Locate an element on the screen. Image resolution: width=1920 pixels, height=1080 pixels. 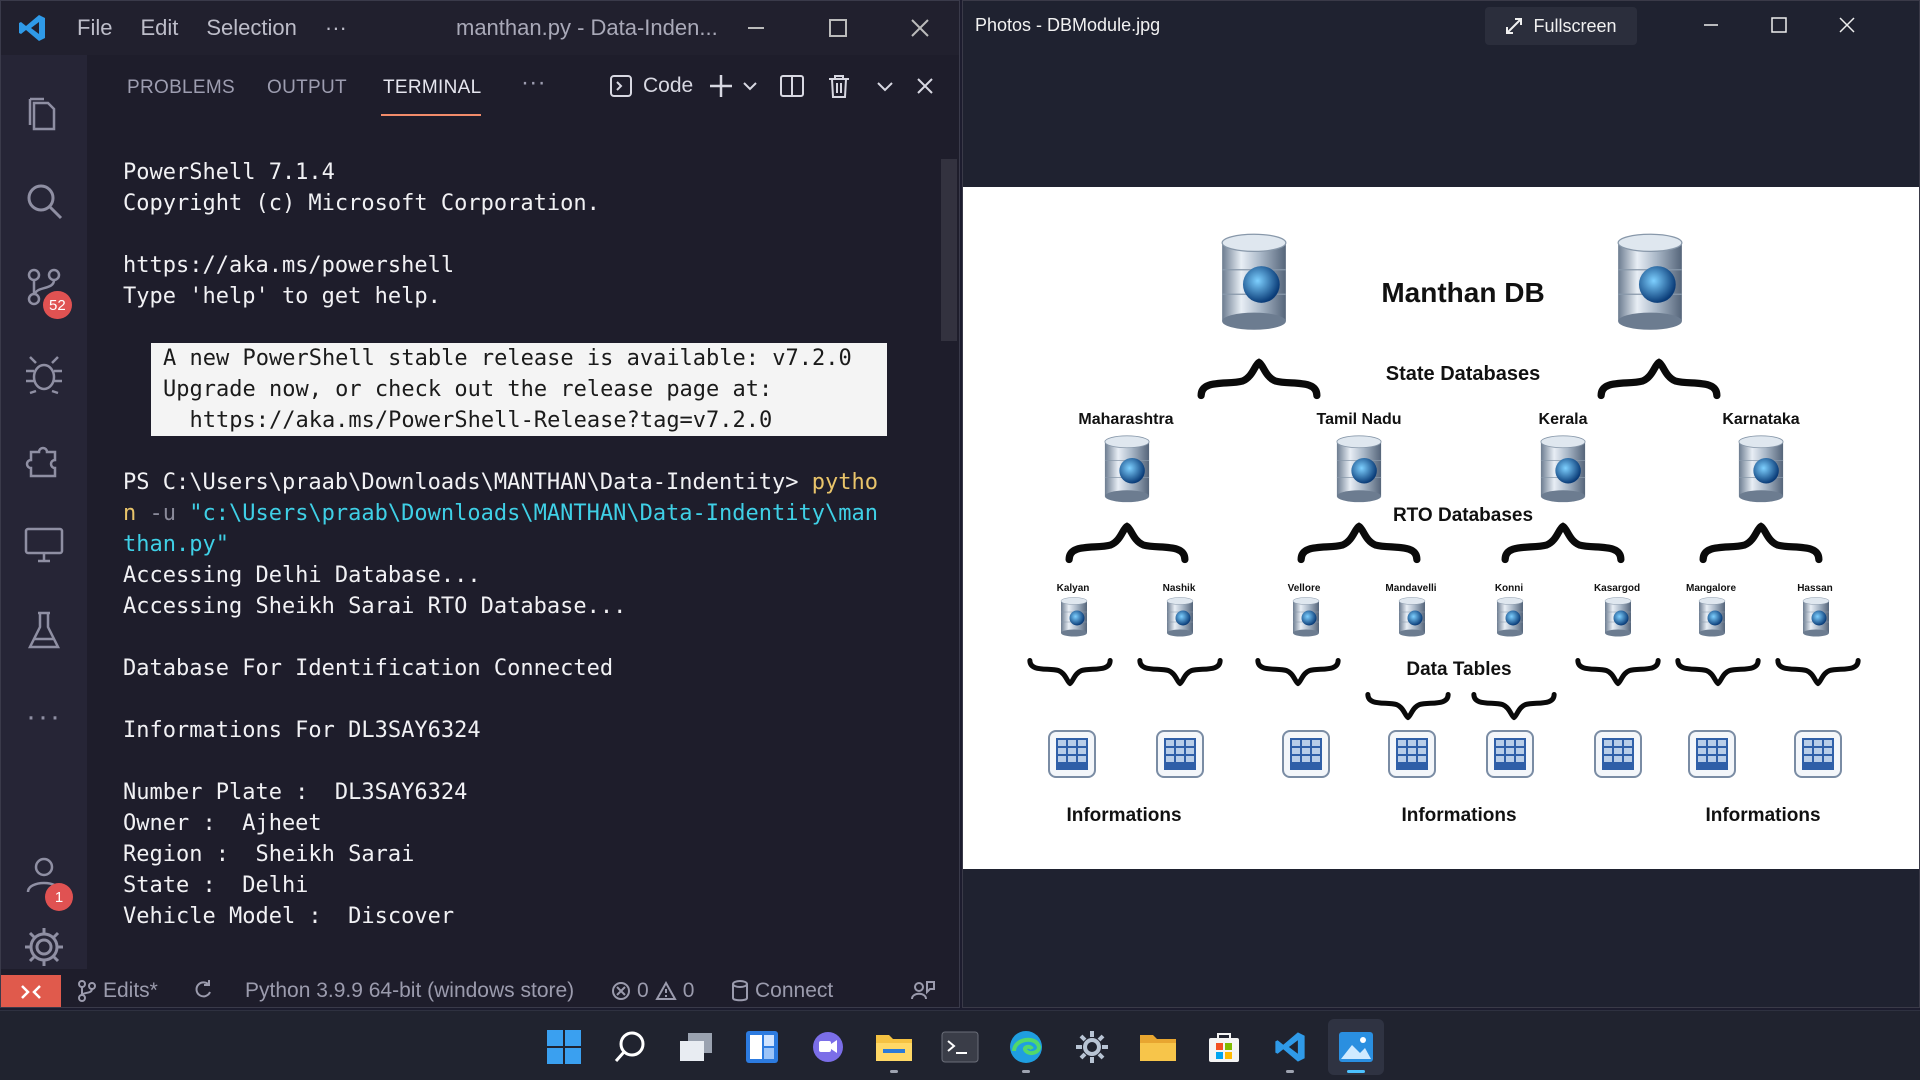
active-tab-indicator is located at coordinates (431, 115).